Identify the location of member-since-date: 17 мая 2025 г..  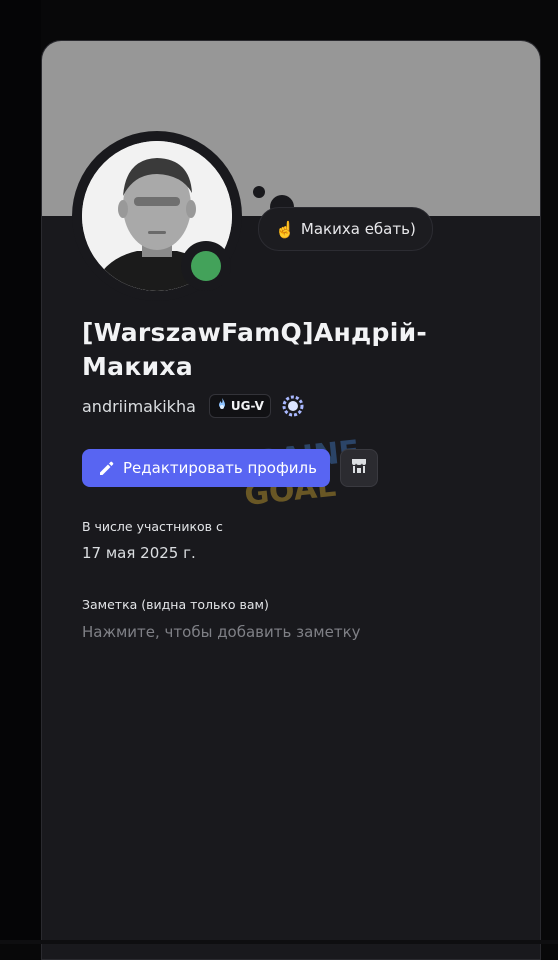
(139, 553).